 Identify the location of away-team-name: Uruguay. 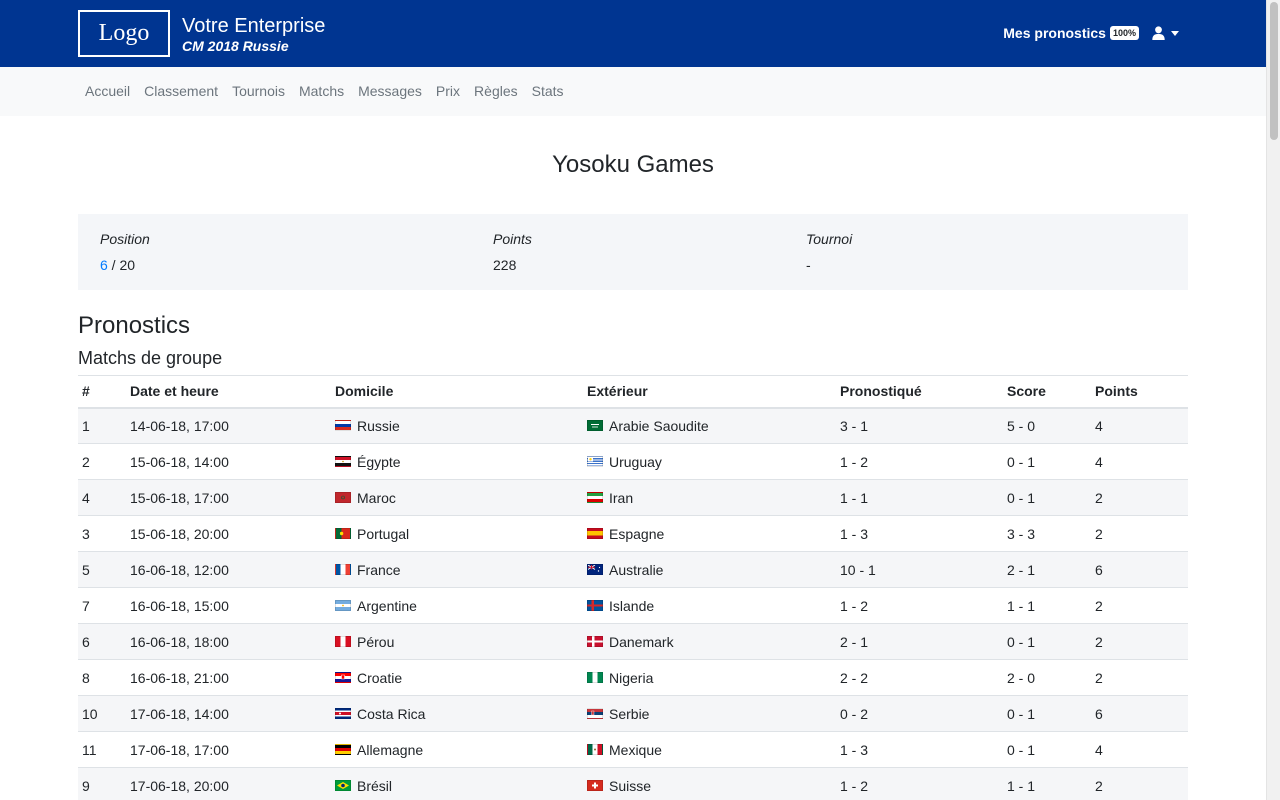
(635, 461).